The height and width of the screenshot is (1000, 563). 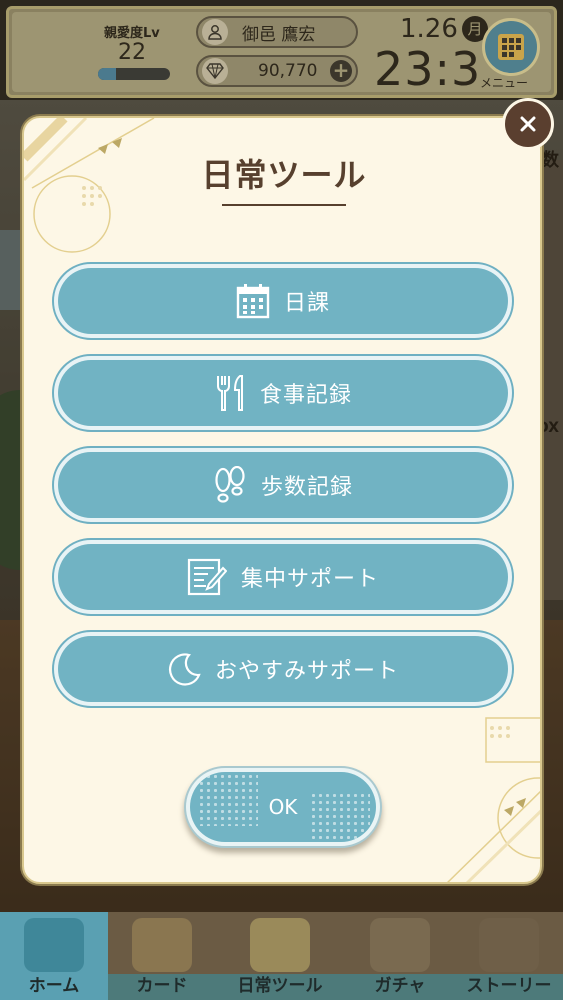 I want to click on bottom-nav: ホーム カード 日常ツール ガチャ ストーリー, so click(x=281, y=956).